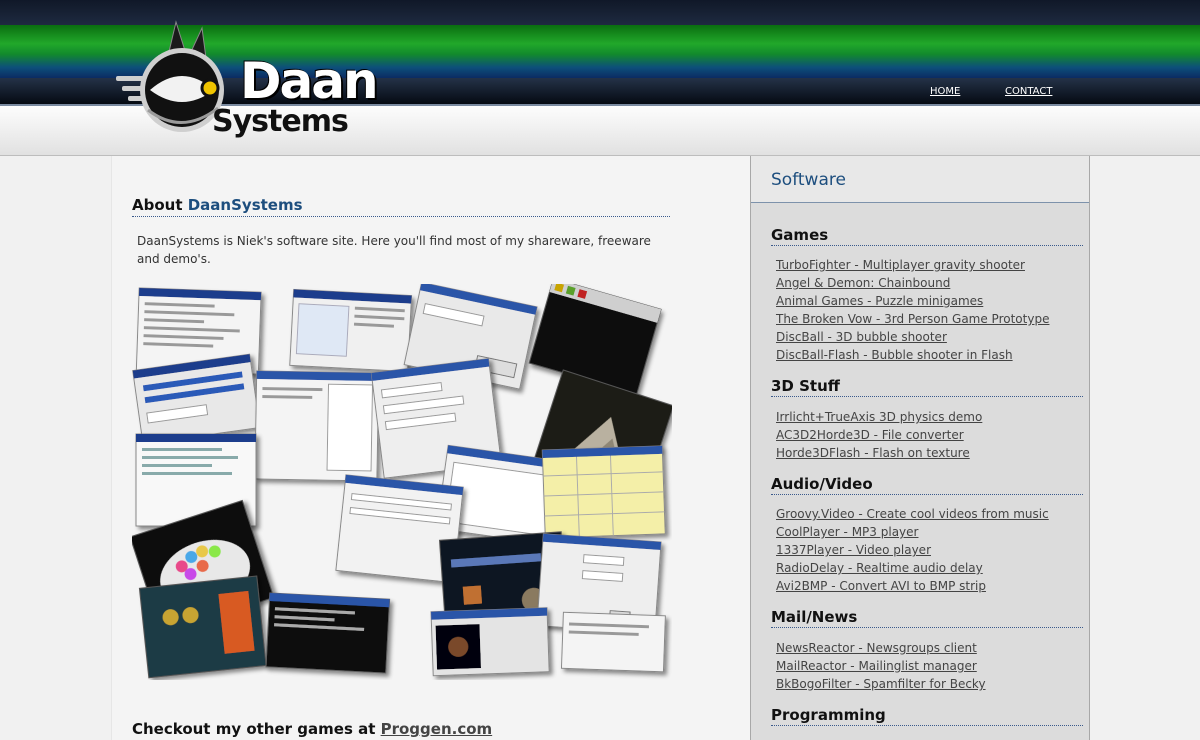 The width and height of the screenshot is (1200, 740). Describe the element at coordinates (245, 205) in the screenshot. I see `about-heading-accent: DaanSystems` at that location.